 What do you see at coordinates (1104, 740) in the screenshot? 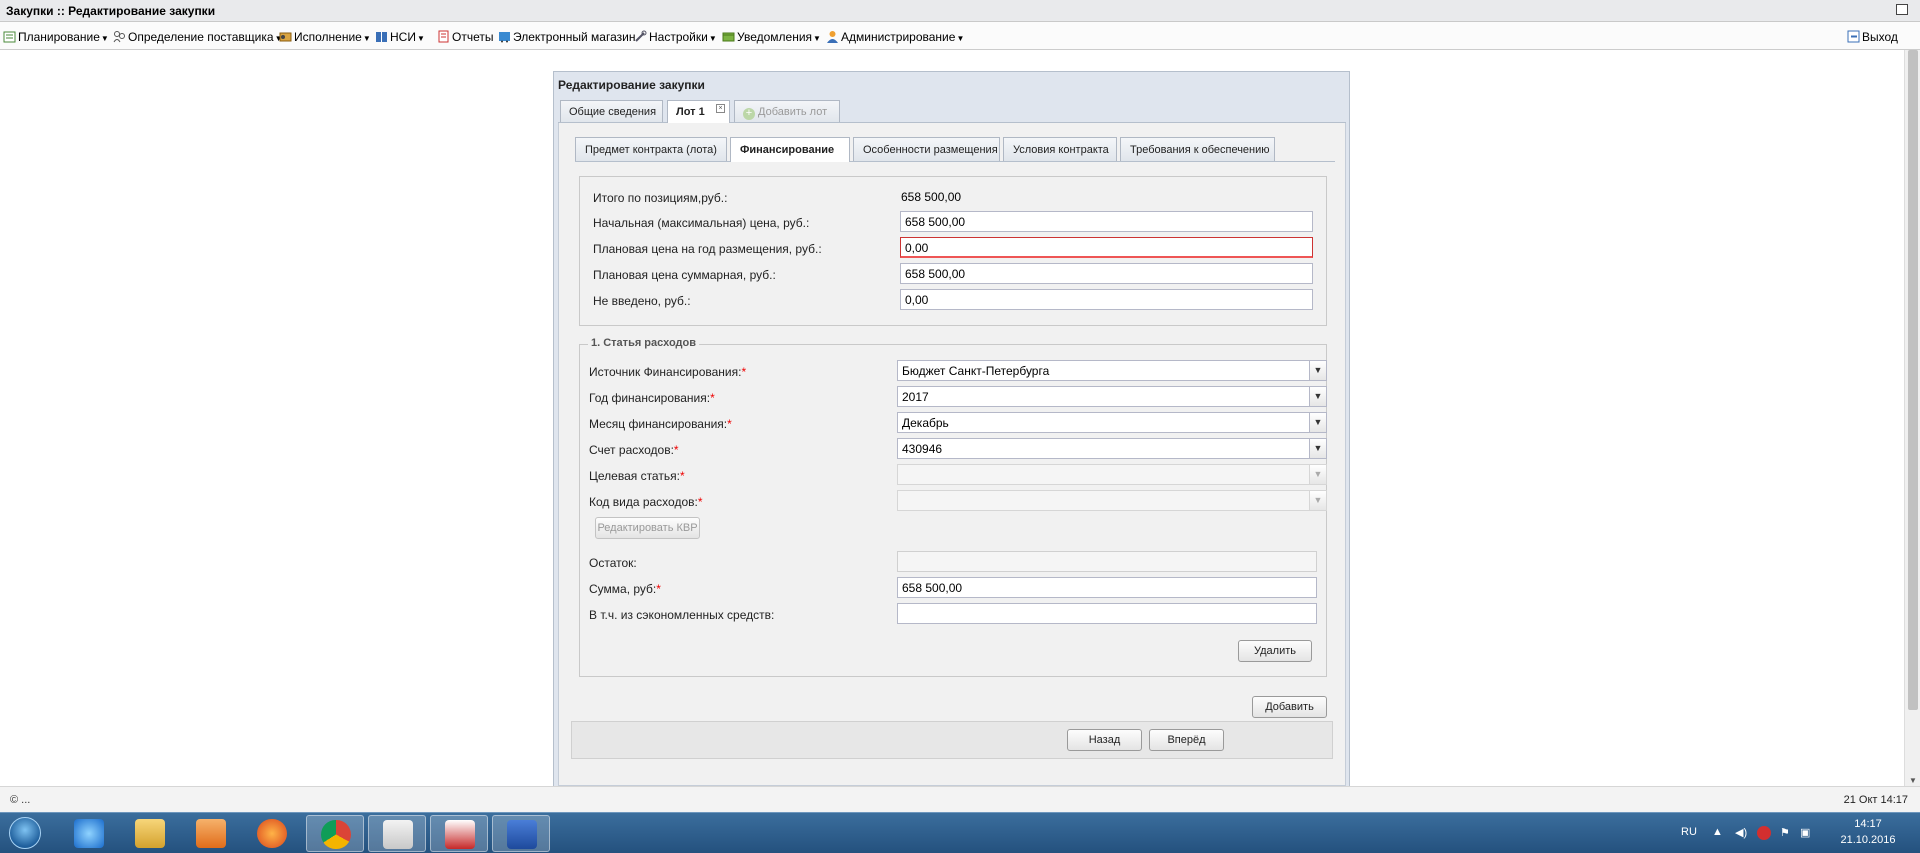
I see `back-button: Назад` at bounding box center [1104, 740].